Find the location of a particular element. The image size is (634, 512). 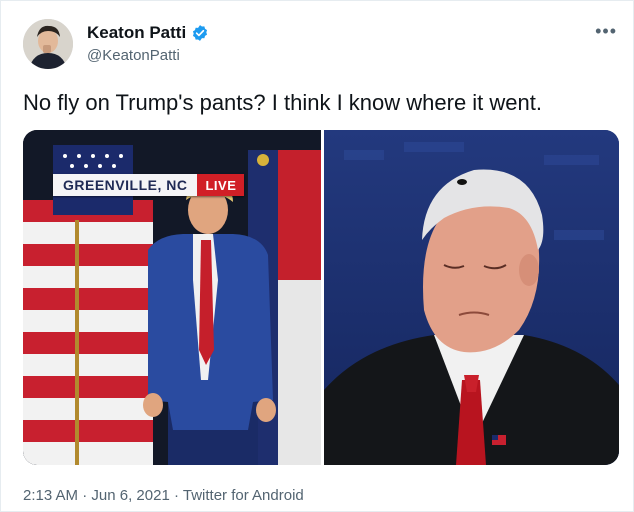

author-row: Keaton Patti is located at coordinates (148, 33).